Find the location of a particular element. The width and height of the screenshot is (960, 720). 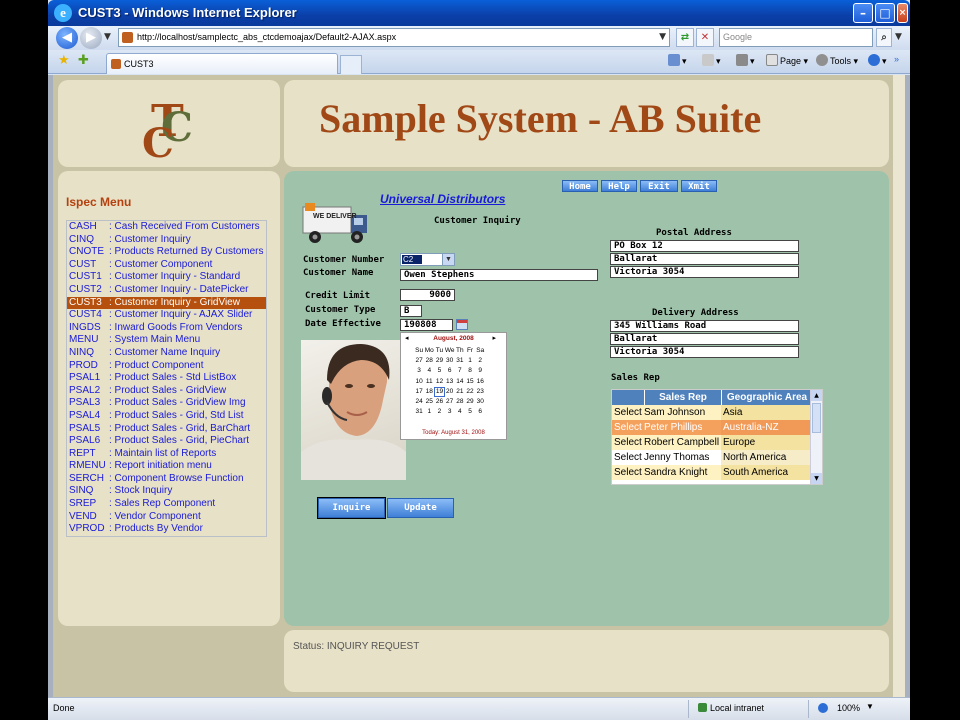

table-row: Select Sam Johnson Asia is located at coordinates (711, 412).